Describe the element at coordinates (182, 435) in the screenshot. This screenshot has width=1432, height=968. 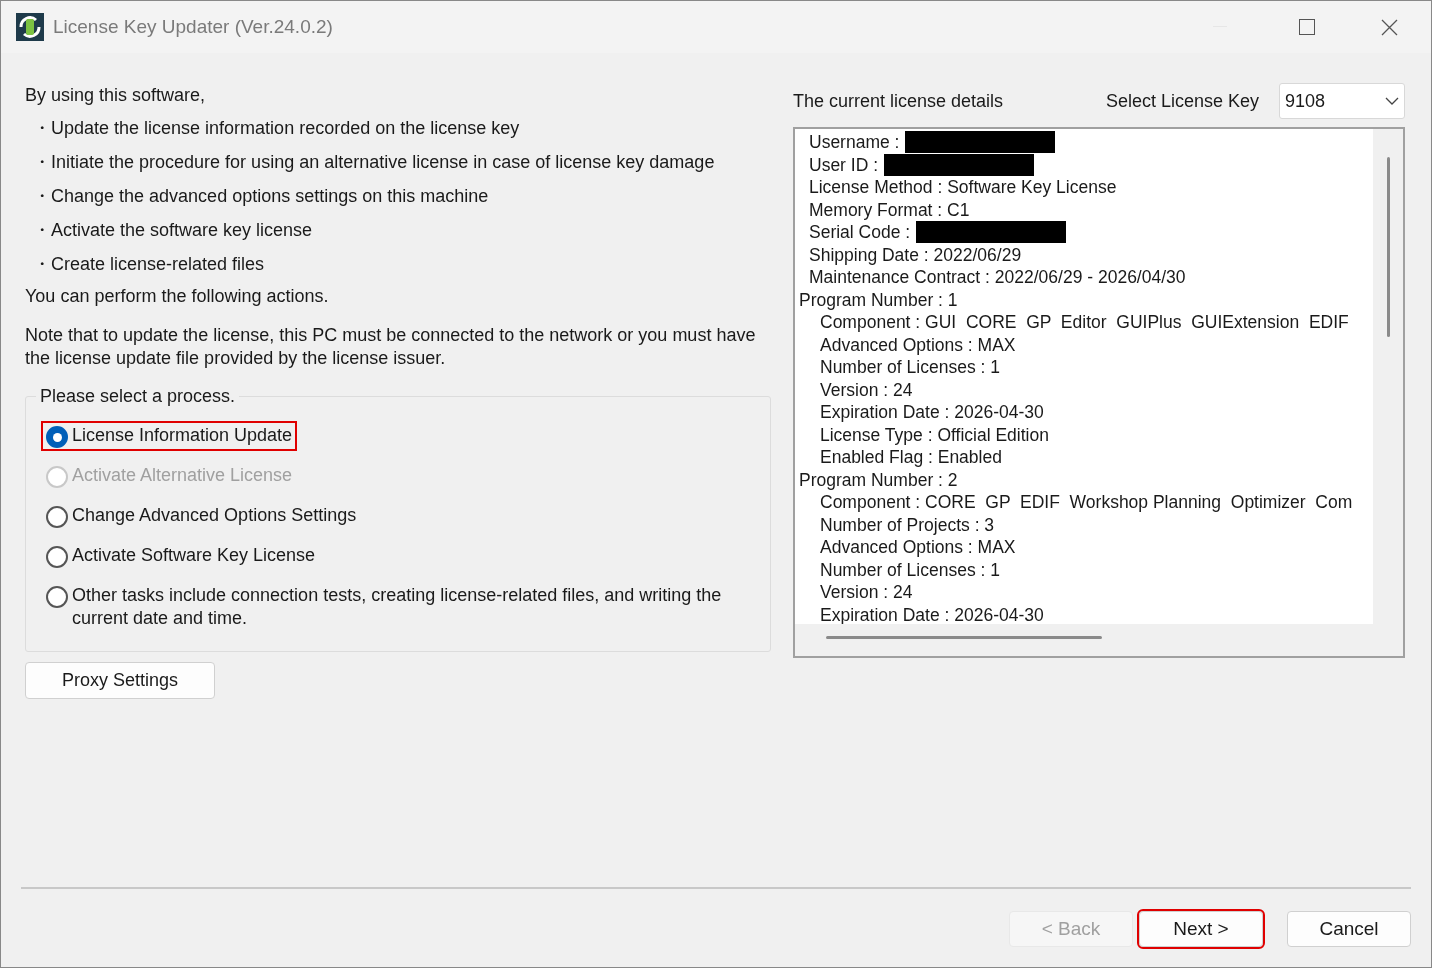
I see `radio-label: License Information Update` at that location.